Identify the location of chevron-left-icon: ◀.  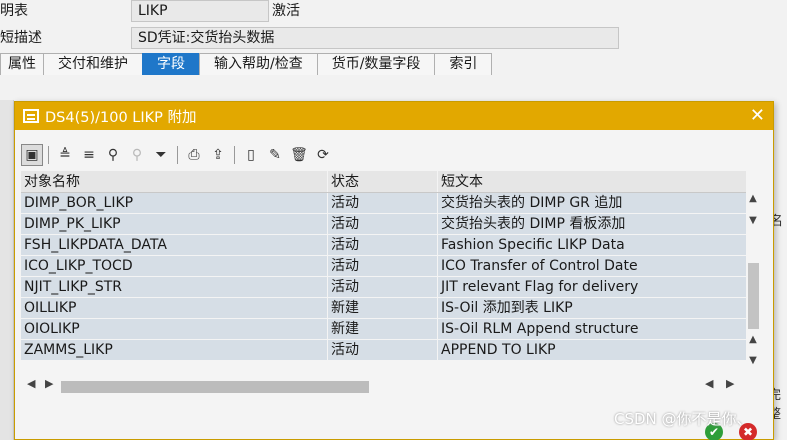
(709, 383).